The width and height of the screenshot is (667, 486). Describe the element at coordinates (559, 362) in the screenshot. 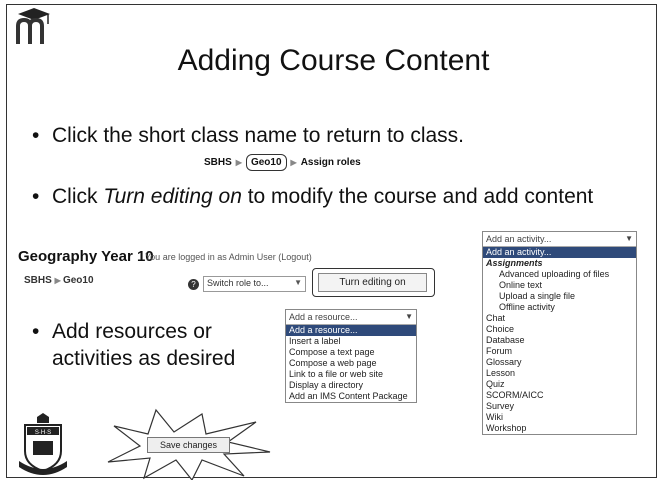

I see `activity-option: Glossary` at that location.